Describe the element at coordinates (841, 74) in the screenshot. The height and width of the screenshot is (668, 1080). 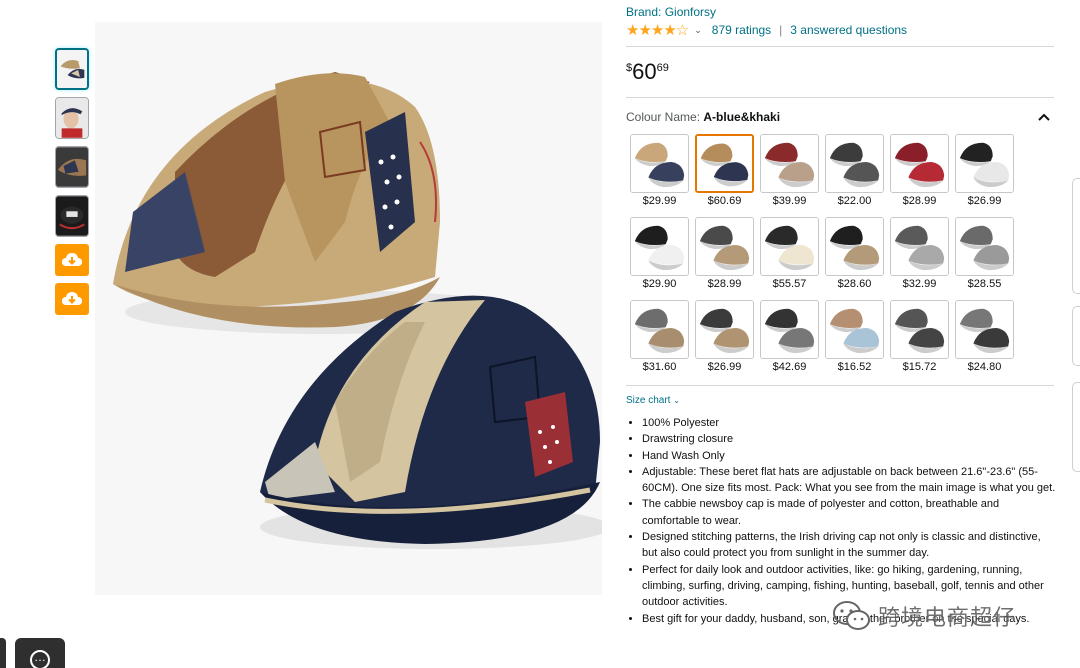
I see `price: $ 60 69` at that location.